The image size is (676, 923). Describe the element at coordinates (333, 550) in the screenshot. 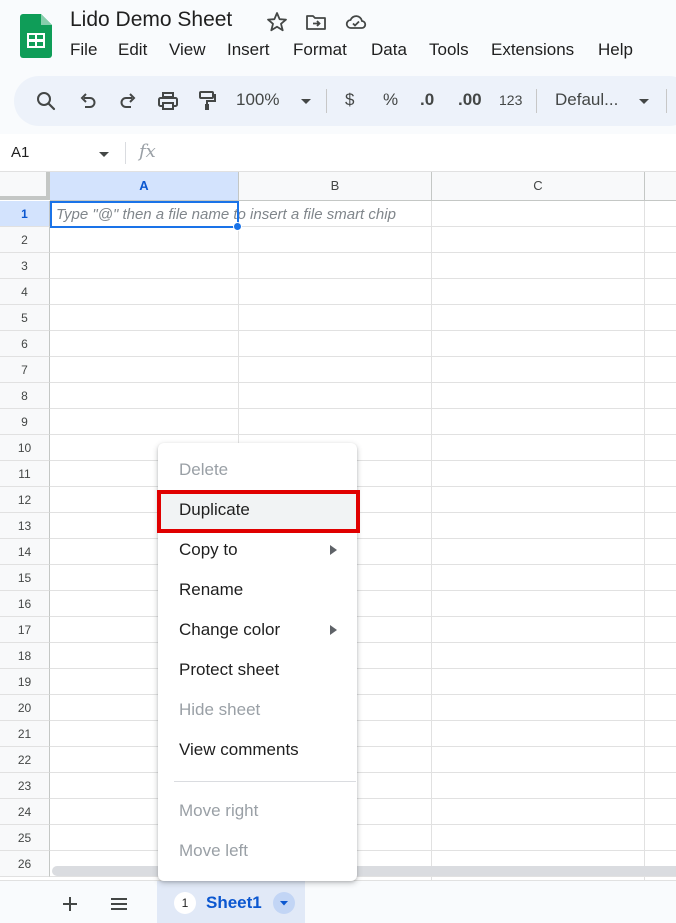

I see `submenu-arrow-icon` at that location.